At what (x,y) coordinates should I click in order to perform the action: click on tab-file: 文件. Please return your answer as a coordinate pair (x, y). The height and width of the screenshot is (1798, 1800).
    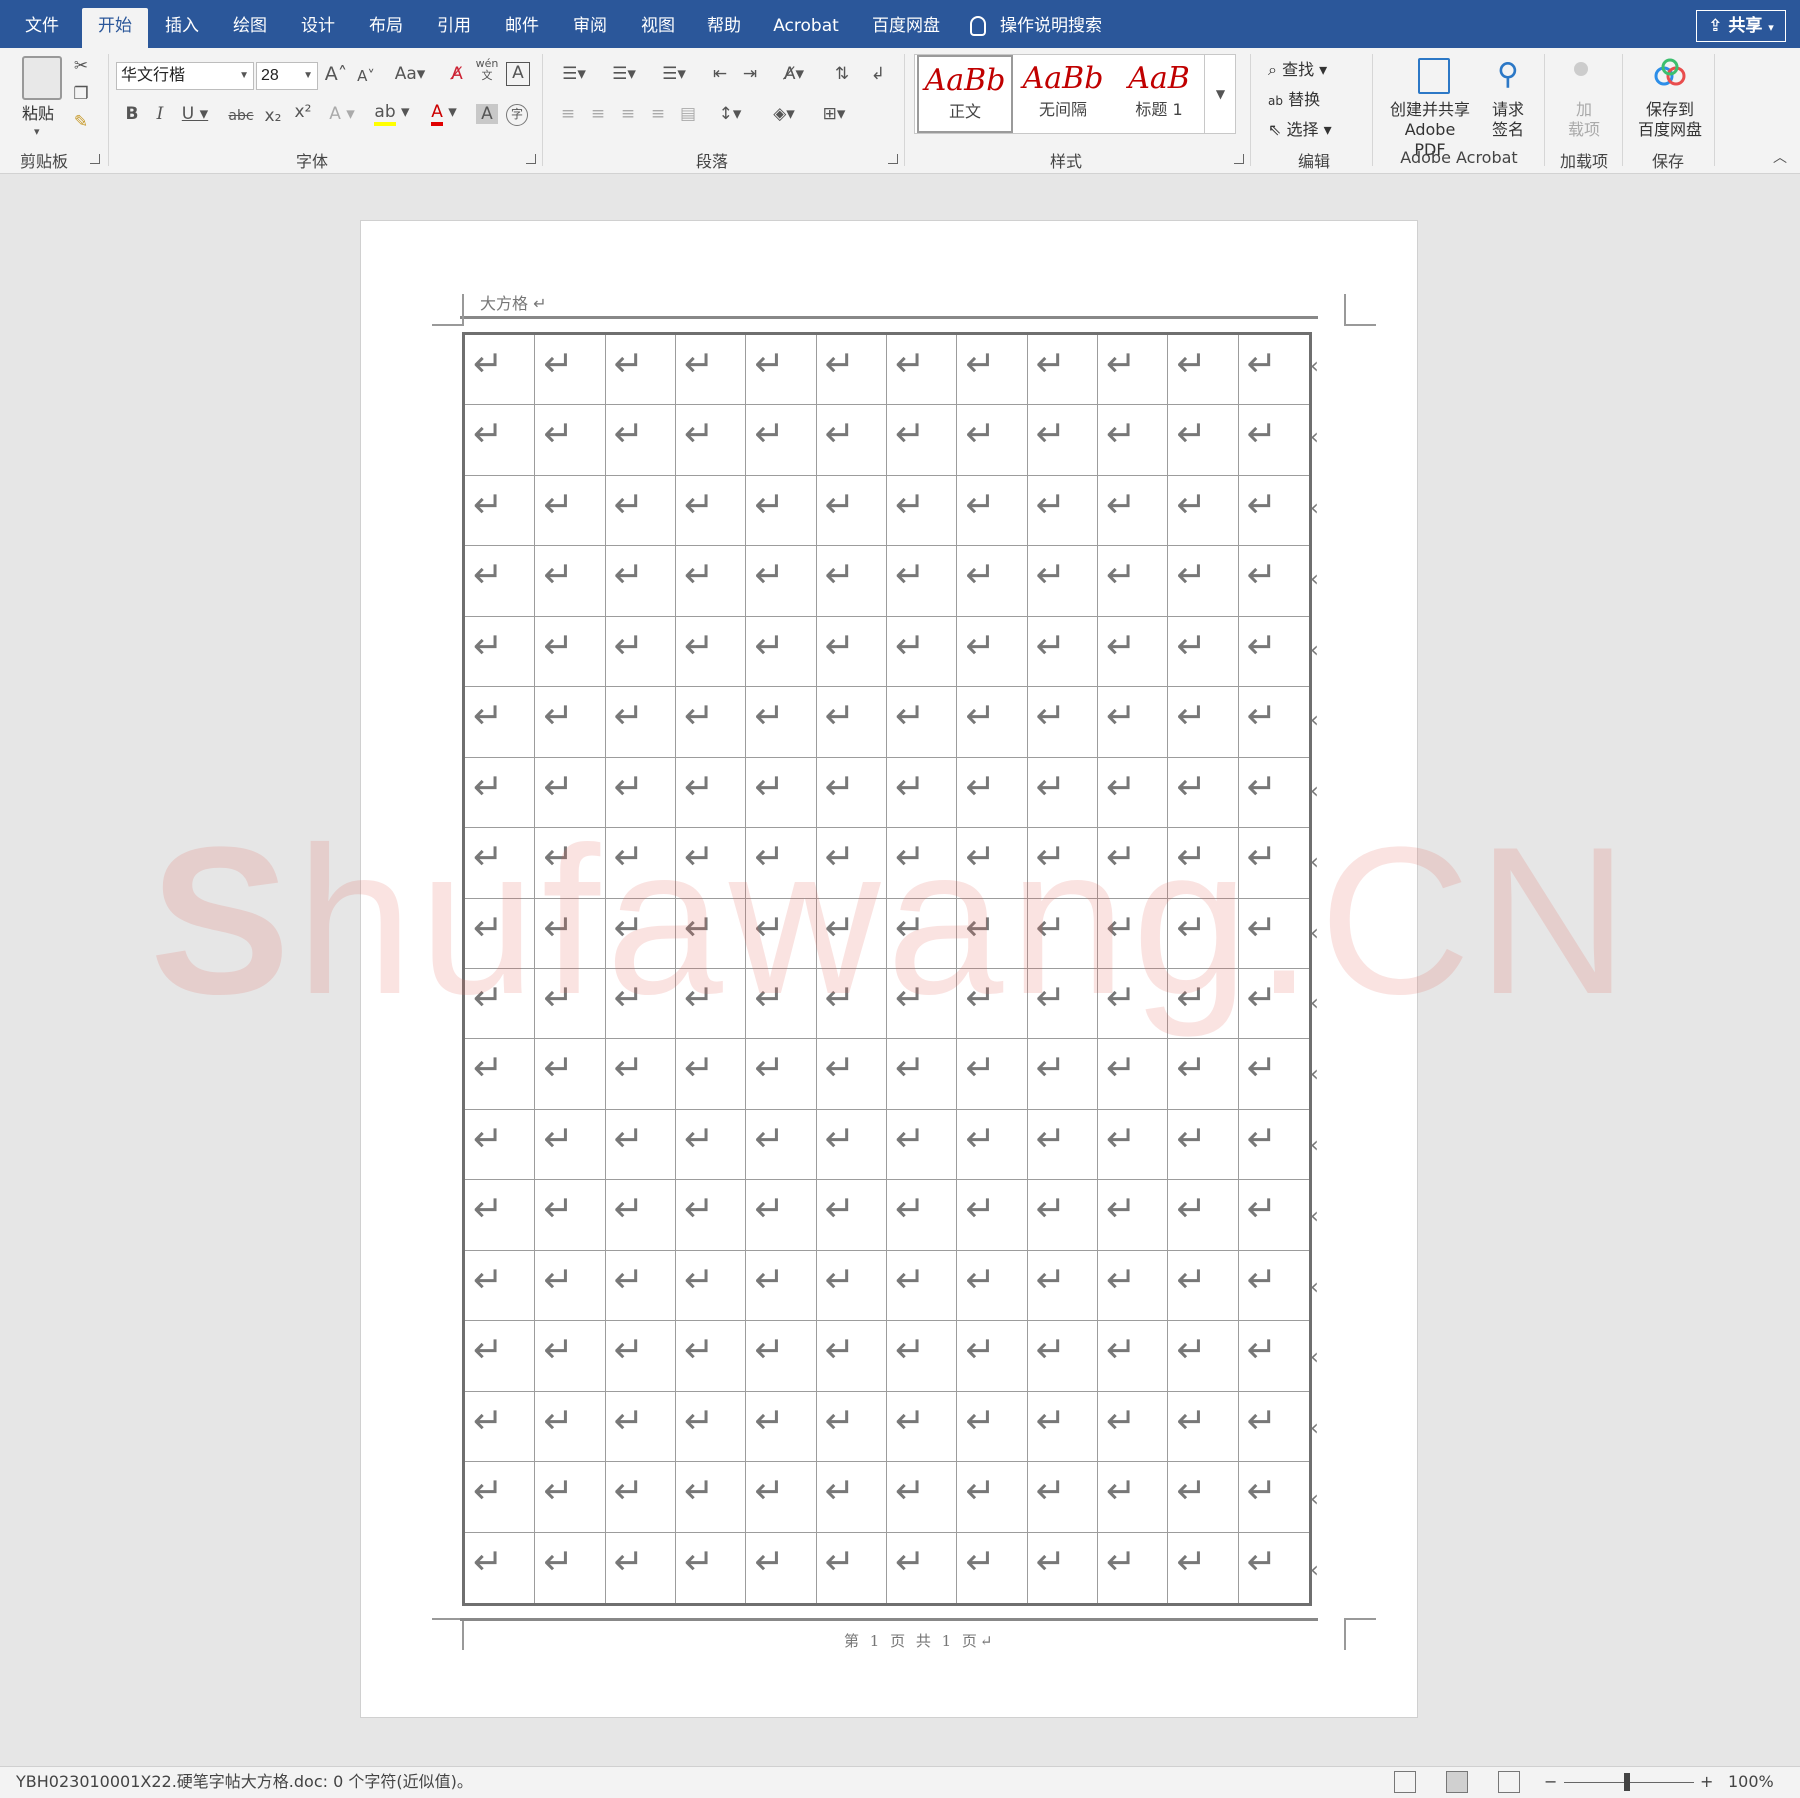
    Looking at the image, I should click on (42, 24).